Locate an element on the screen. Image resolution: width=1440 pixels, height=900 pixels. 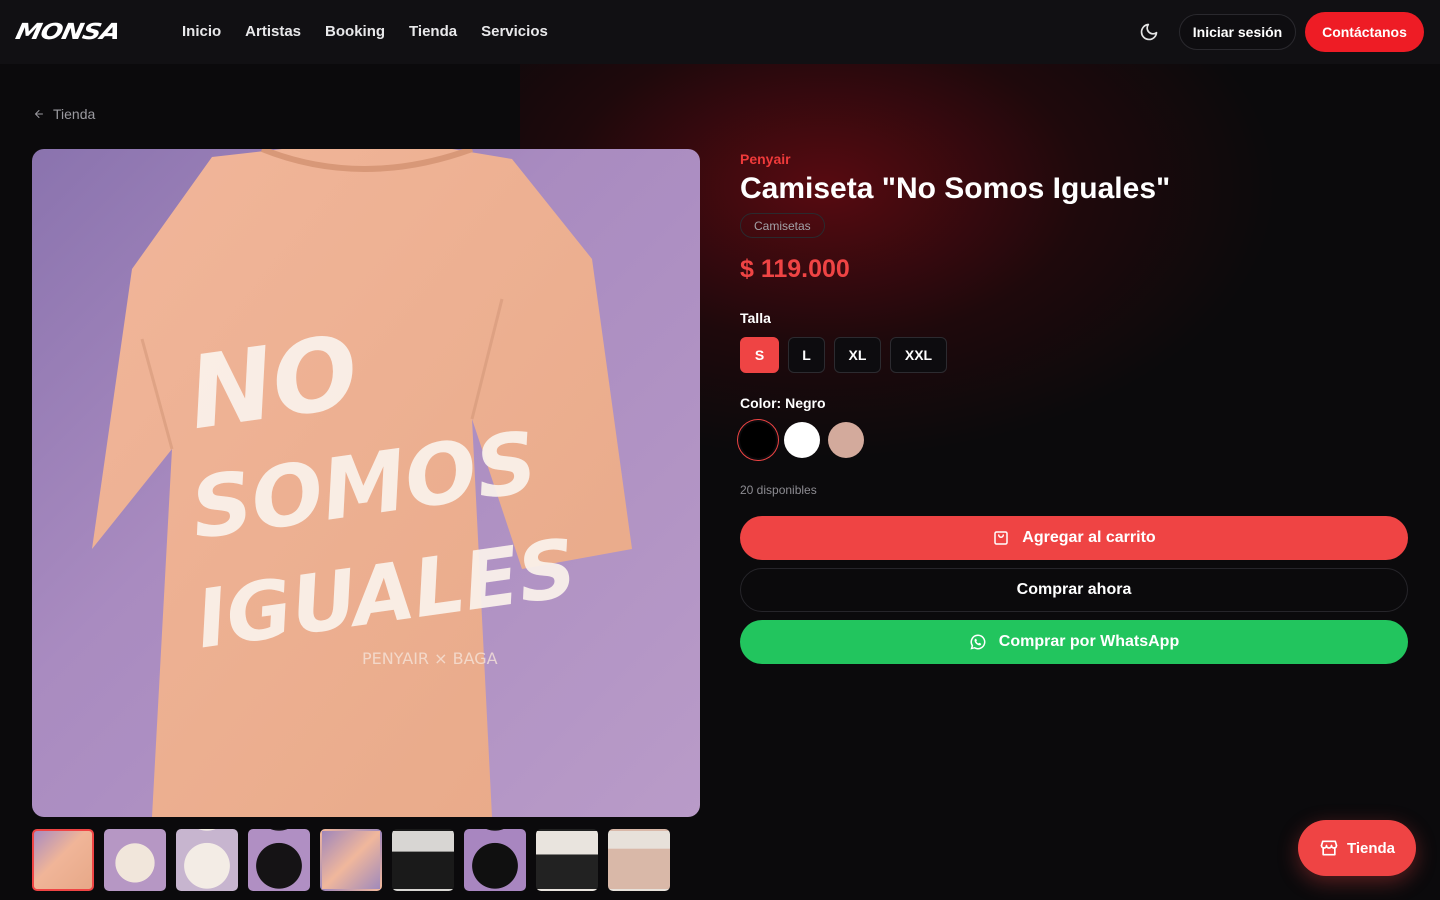
nav-booking: Booking is located at coordinates (355, 32).